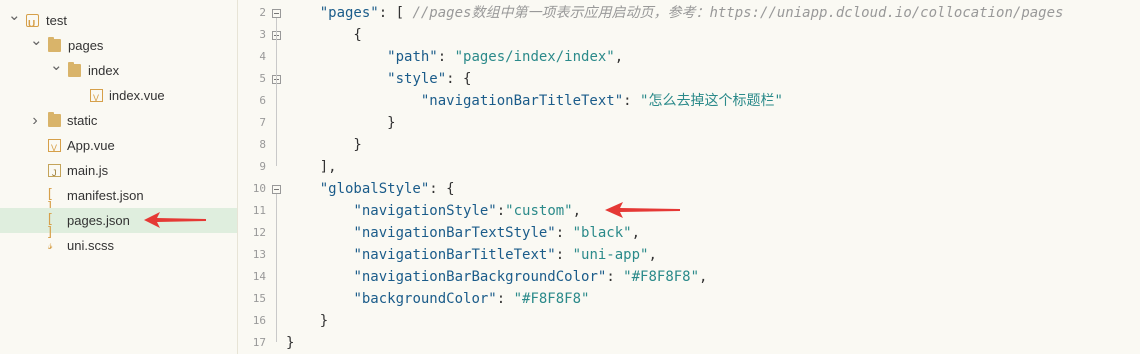 The width and height of the screenshot is (1140, 354). I want to click on code-line: "style": {, so click(378, 79).